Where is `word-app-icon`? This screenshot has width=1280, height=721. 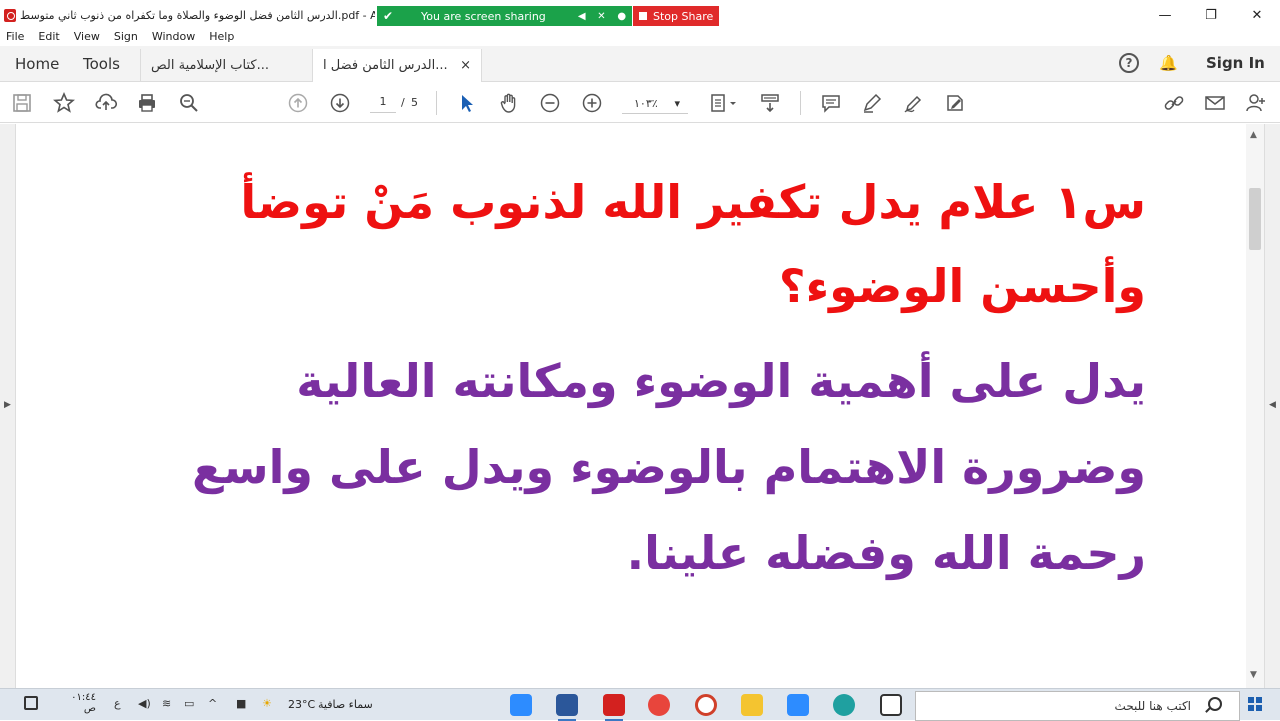 word-app-icon is located at coordinates (567, 707).